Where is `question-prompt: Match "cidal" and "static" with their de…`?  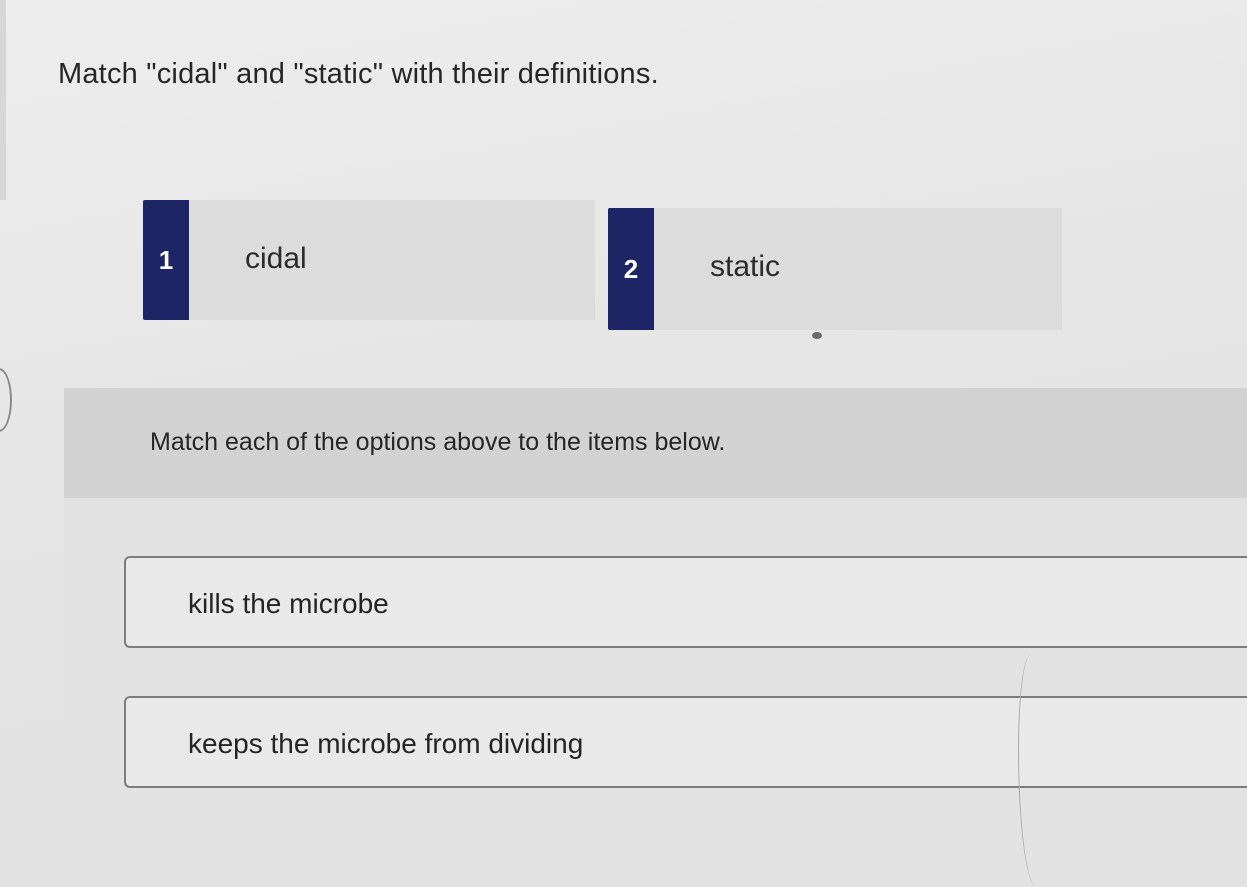
question-prompt: Match "cidal" and "static" with their de… is located at coordinates (358, 74).